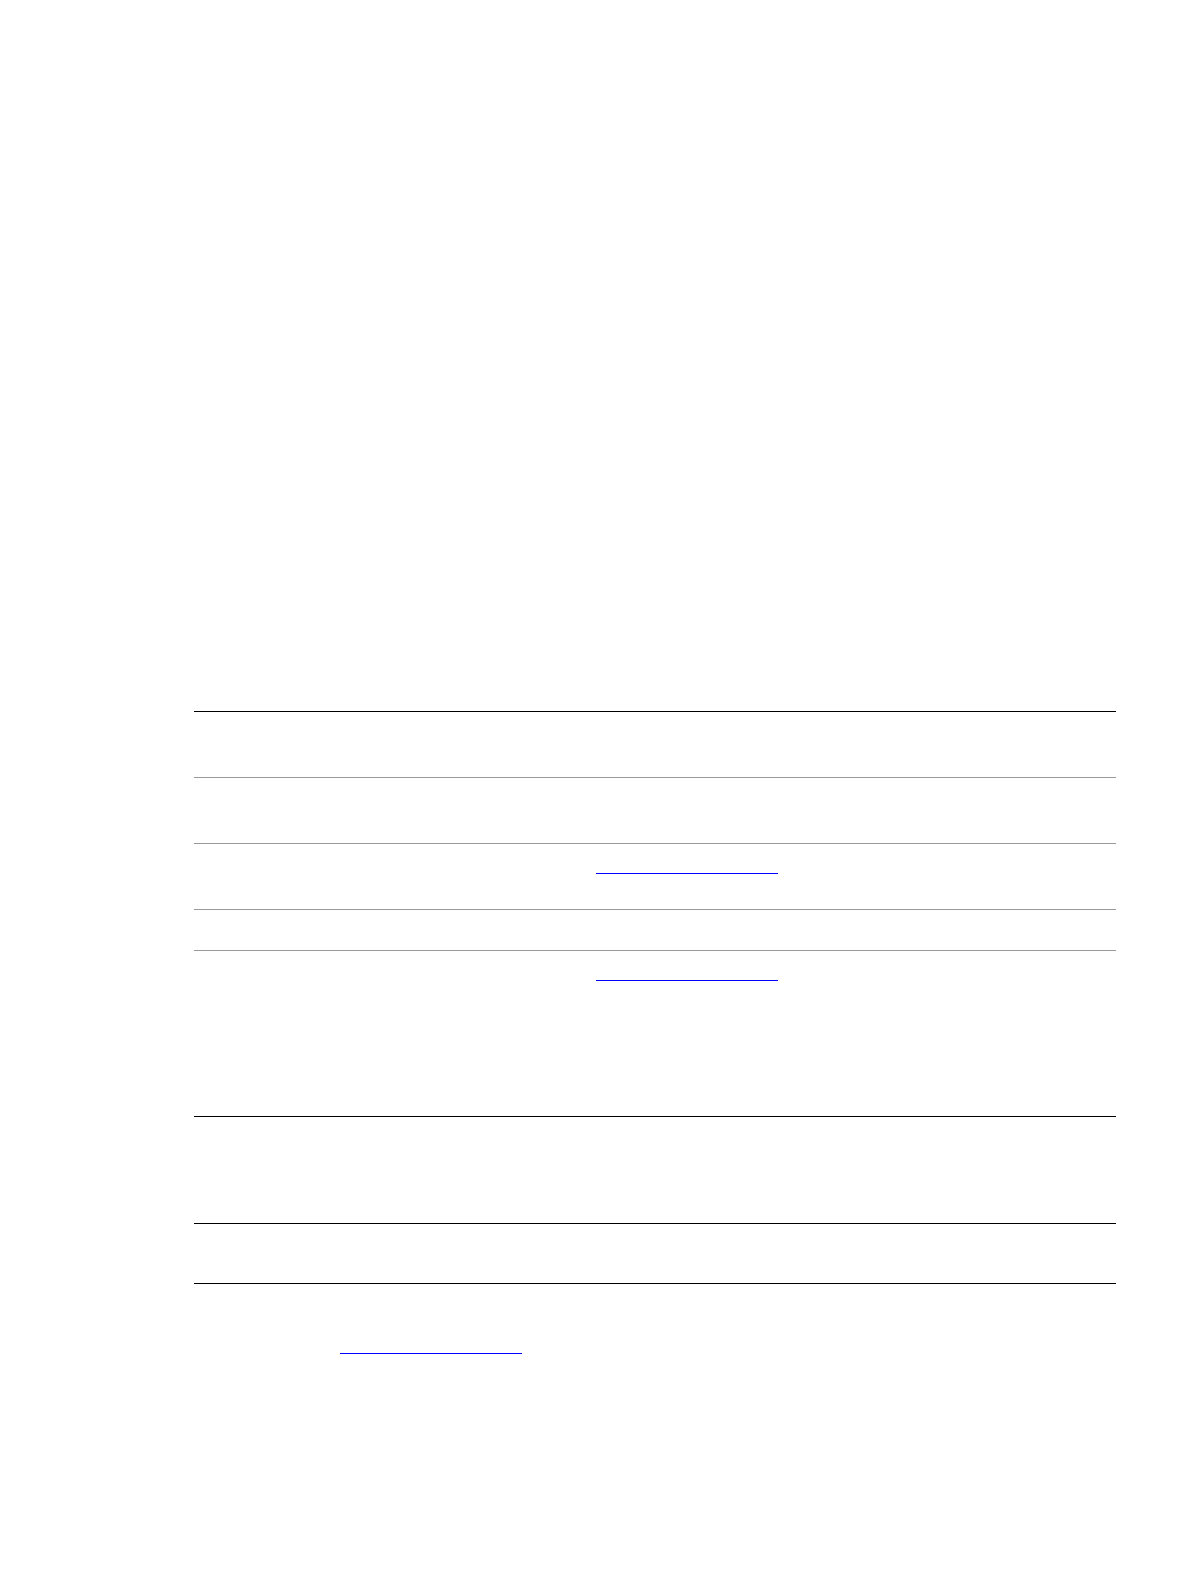 Image resolution: width=1188 pixels, height=1584 pixels. Describe the element at coordinates (655, 1283) in the screenshot. I see `table-bottom-rule` at that location.